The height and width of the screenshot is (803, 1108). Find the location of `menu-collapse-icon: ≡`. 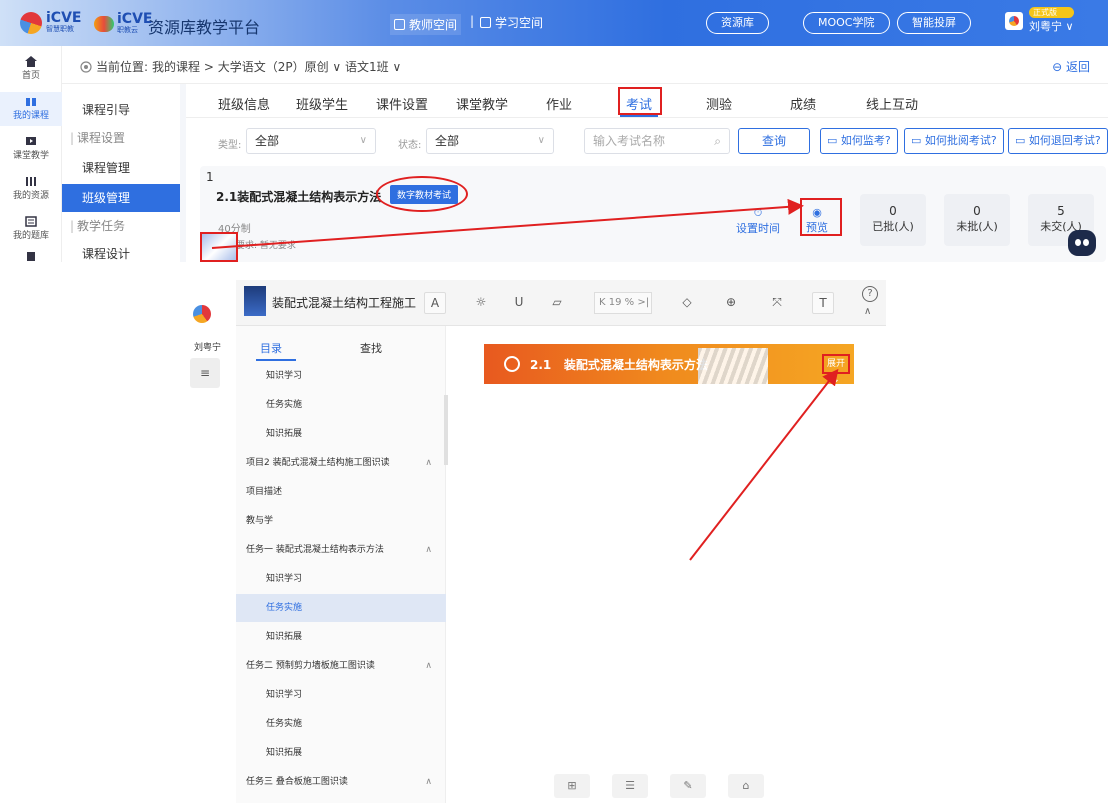

menu-collapse-icon: ≡ is located at coordinates (205, 373).